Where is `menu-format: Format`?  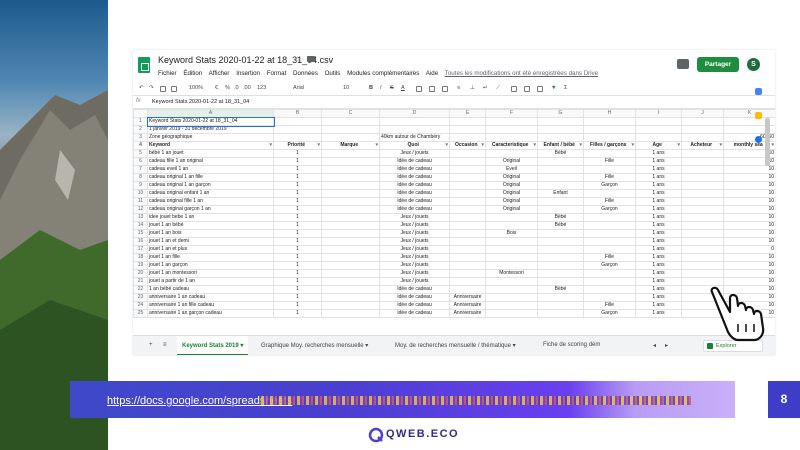 menu-format: Format is located at coordinates (277, 73).